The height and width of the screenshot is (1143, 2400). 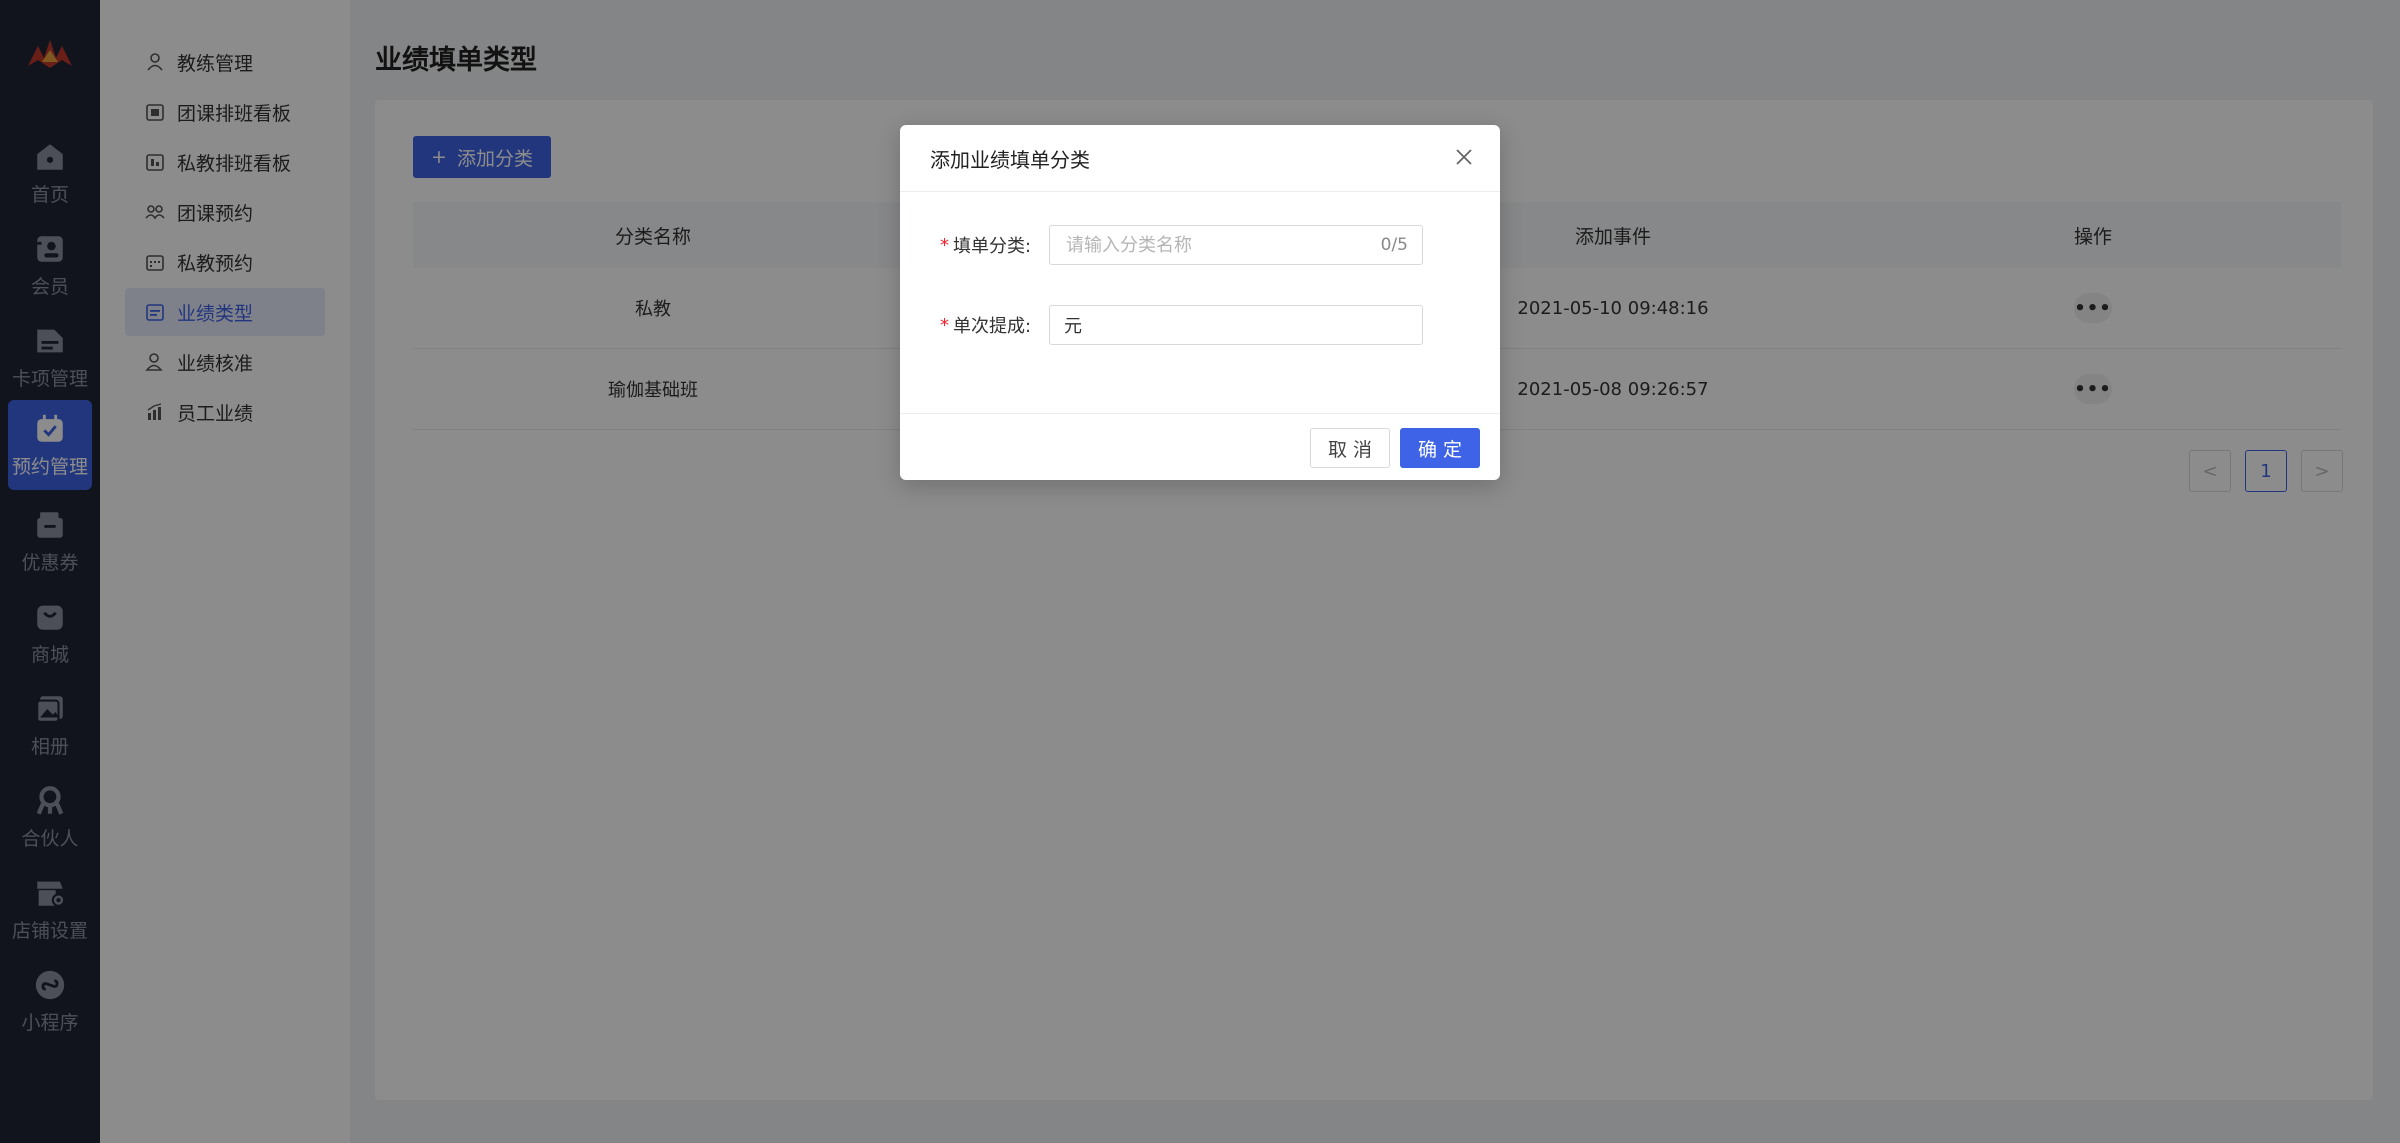 What do you see at coordinates (1010, 159) in the screenshot?
I see `dialog-title: 添加业绩填单分类` at bounding box center [1010, 159].